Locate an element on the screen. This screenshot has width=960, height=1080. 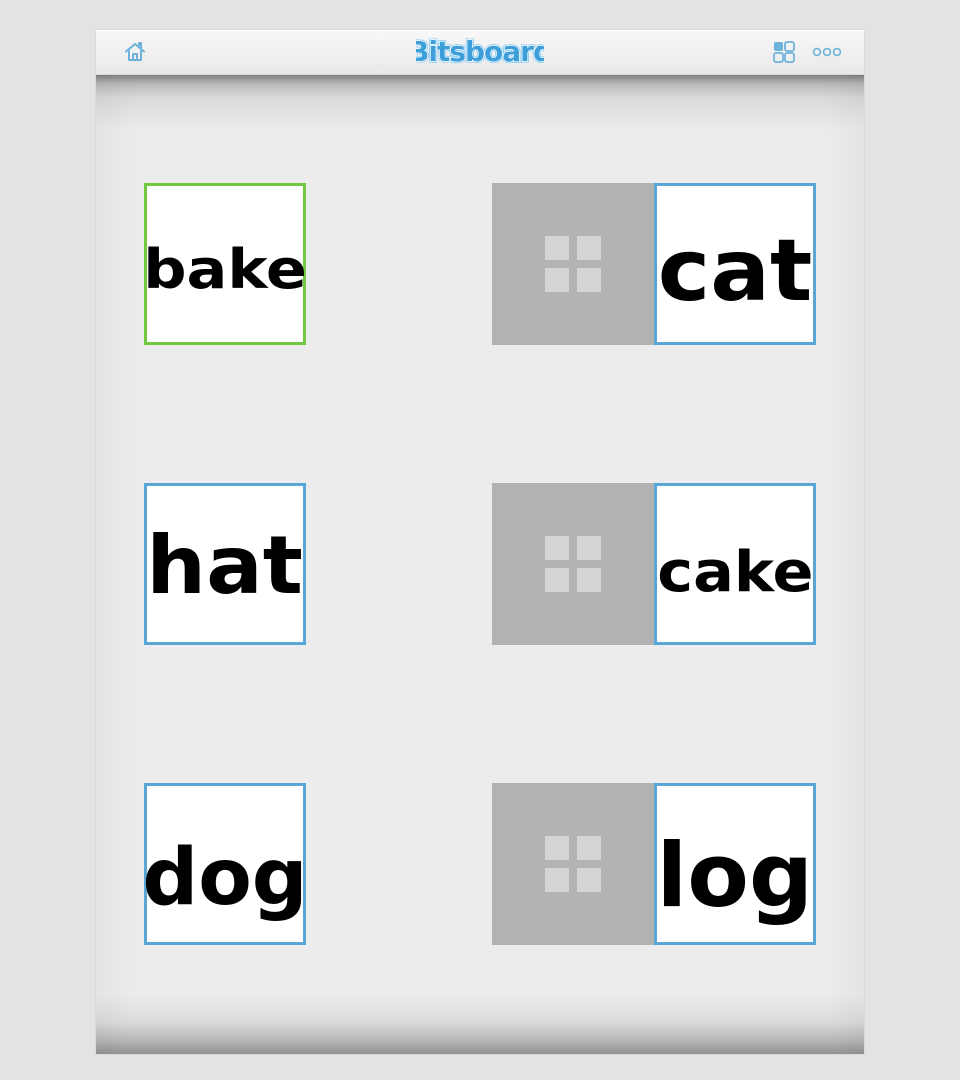
right-word-card-cake: cake is located at coordinates (735, 564).